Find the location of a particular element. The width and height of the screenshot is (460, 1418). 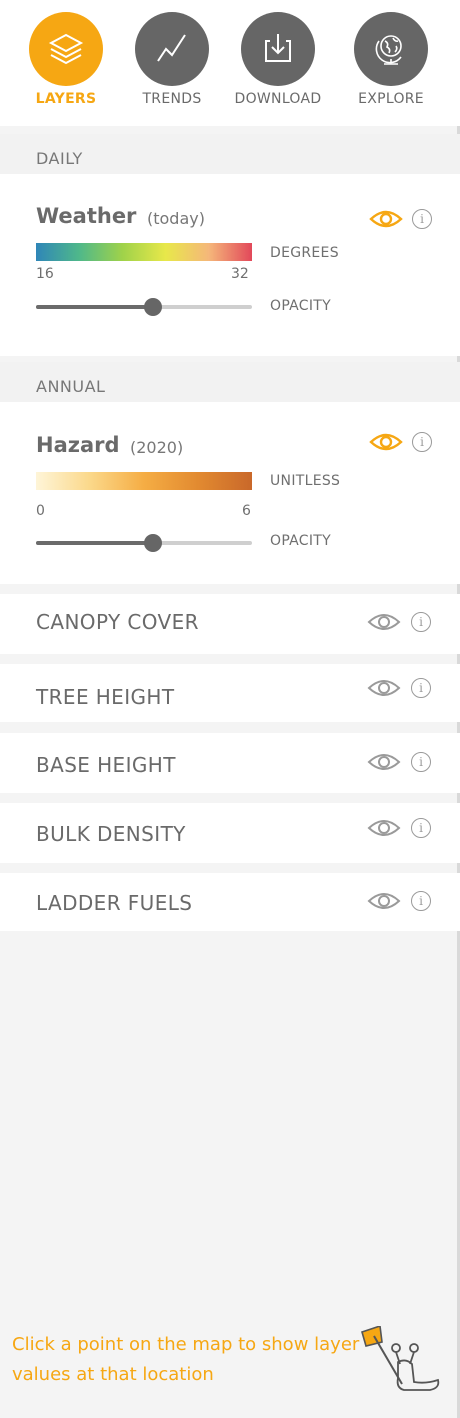

tab-download: DOWNLOAD is located at coordinates (278, 59).